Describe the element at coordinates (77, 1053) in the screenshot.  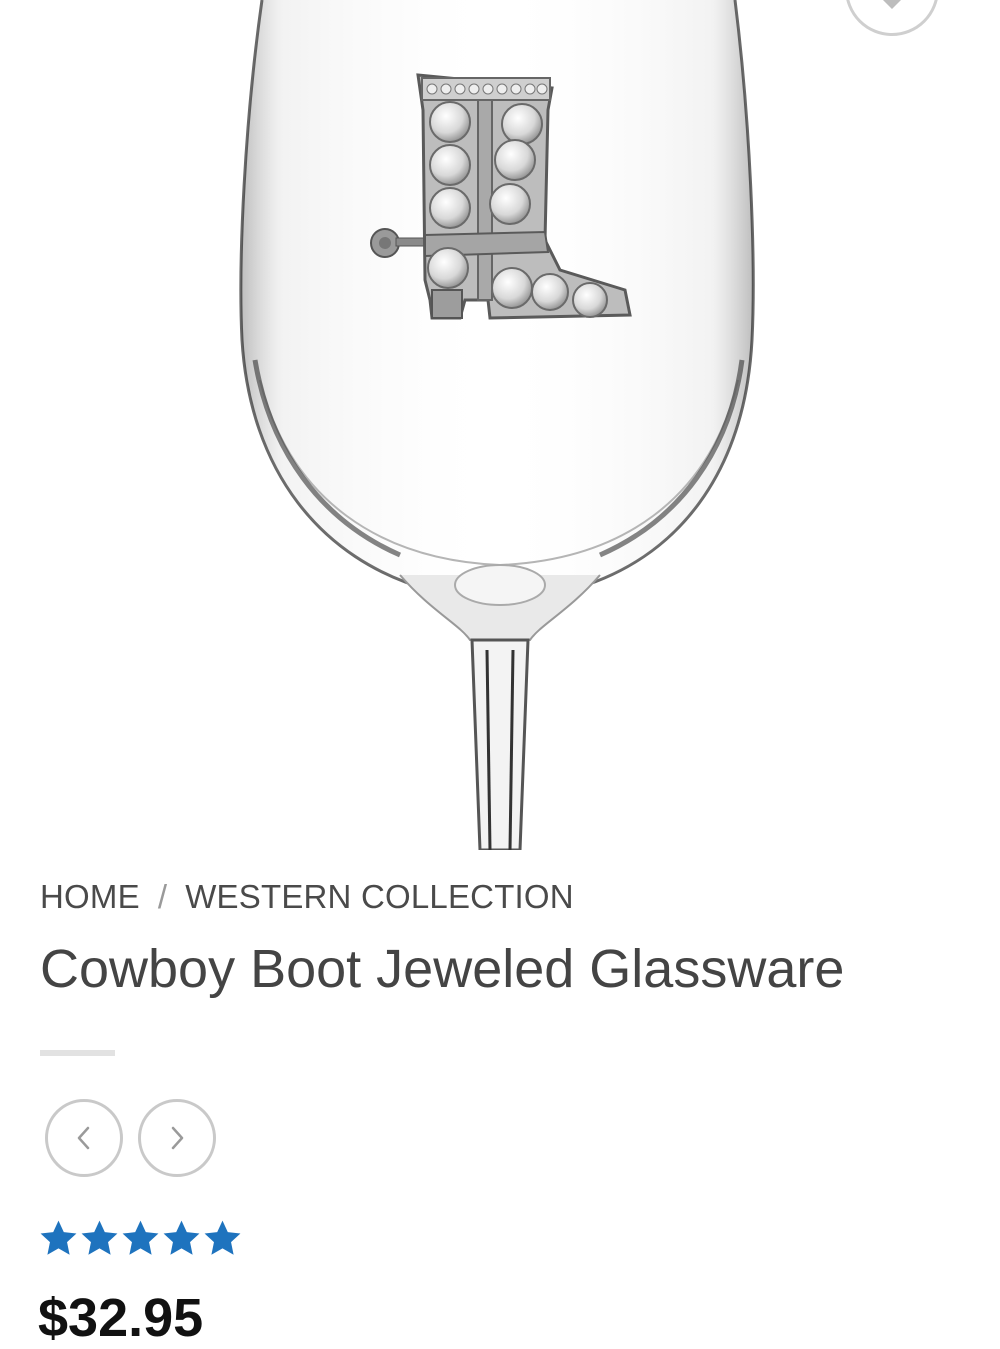
I see `title-divider` at that location.